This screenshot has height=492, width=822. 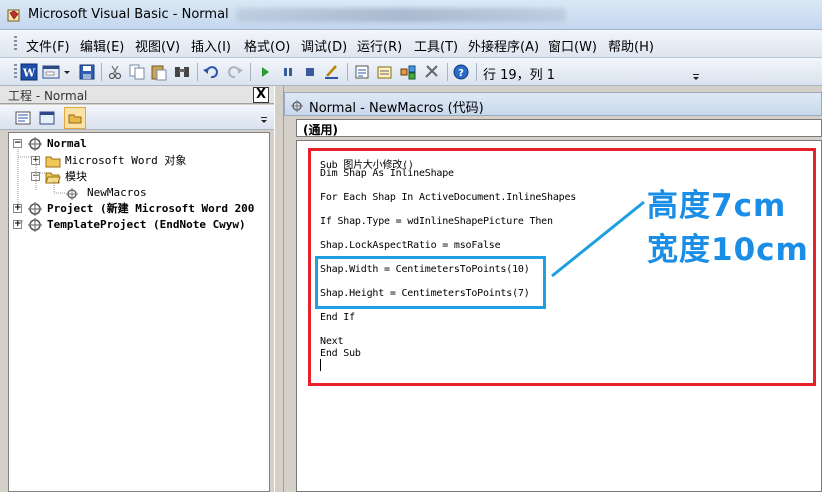 What do you see at coordinates (432, 72) in the screenshot?
I see `toolbox-icon` at bounding box center [432, 72].